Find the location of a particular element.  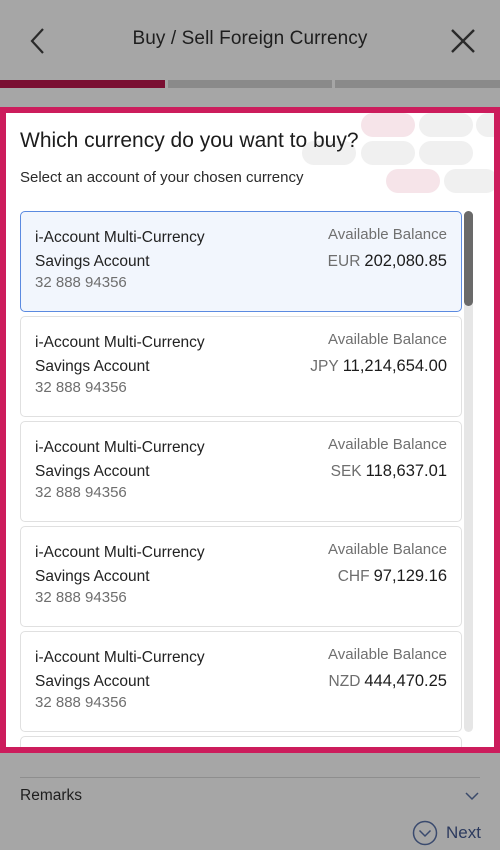

currency-code: EUR is located at coordinates (344, 261).